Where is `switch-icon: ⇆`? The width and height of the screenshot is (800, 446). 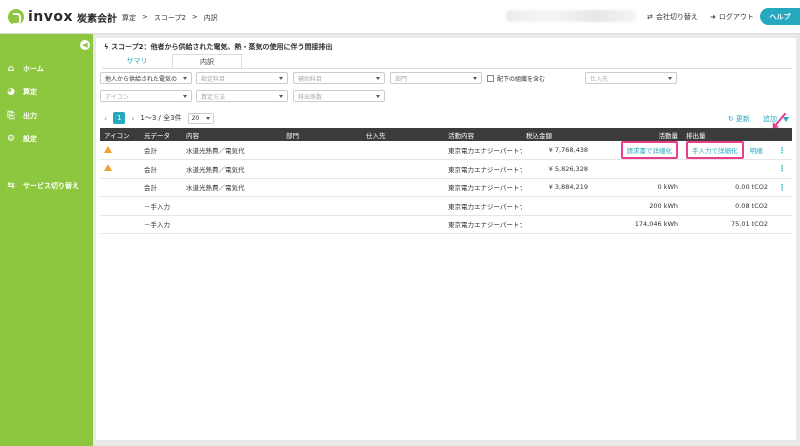
switch-icon: ⇆ is located at coordinates (11, 186).